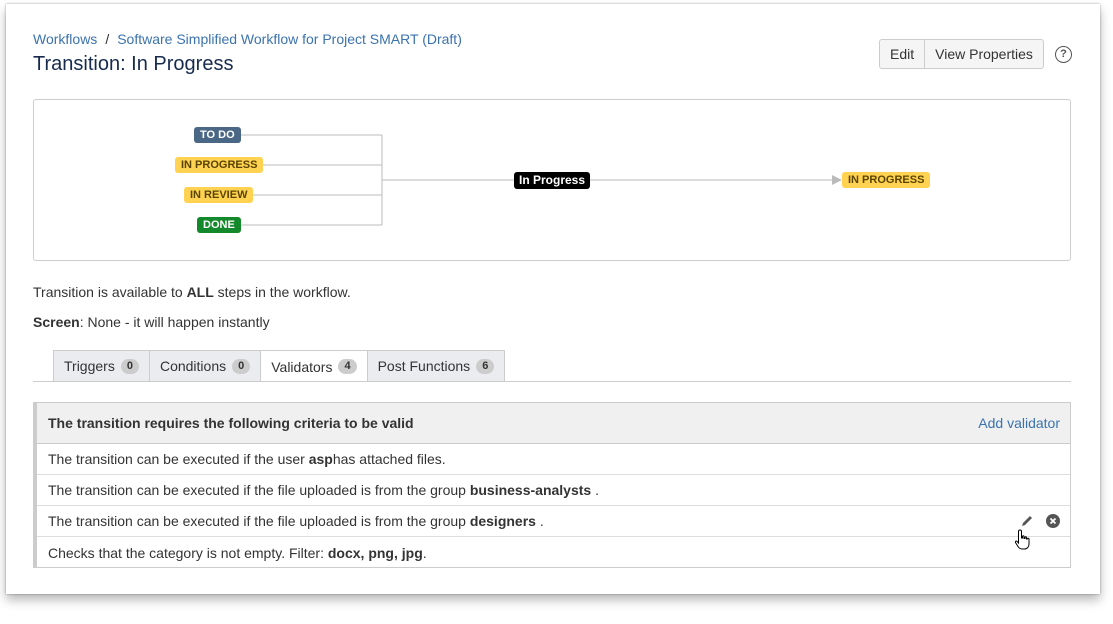 The height and width of the screenshot is (624, 1113). I want to click on remove-icon, so click(1053, 521).